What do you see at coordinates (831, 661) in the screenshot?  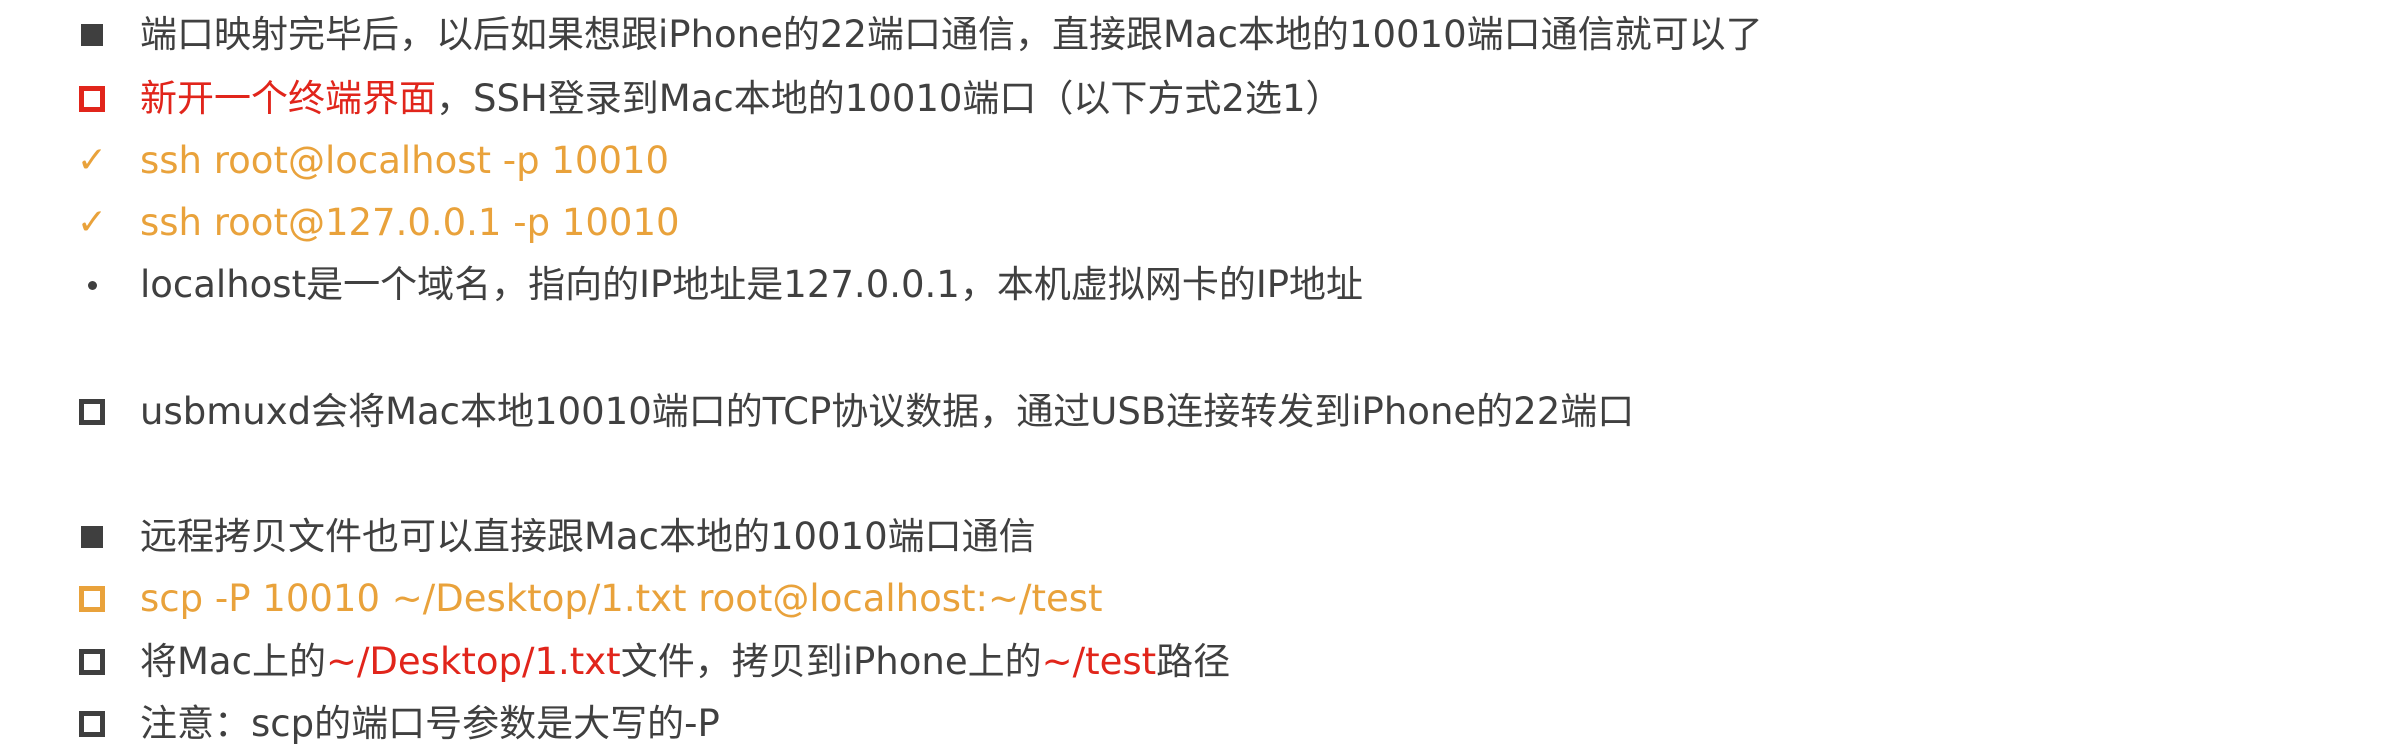 I see `line-9-part3: 文件，拷贝到iPhone上的` at bounding box center [831, 661].